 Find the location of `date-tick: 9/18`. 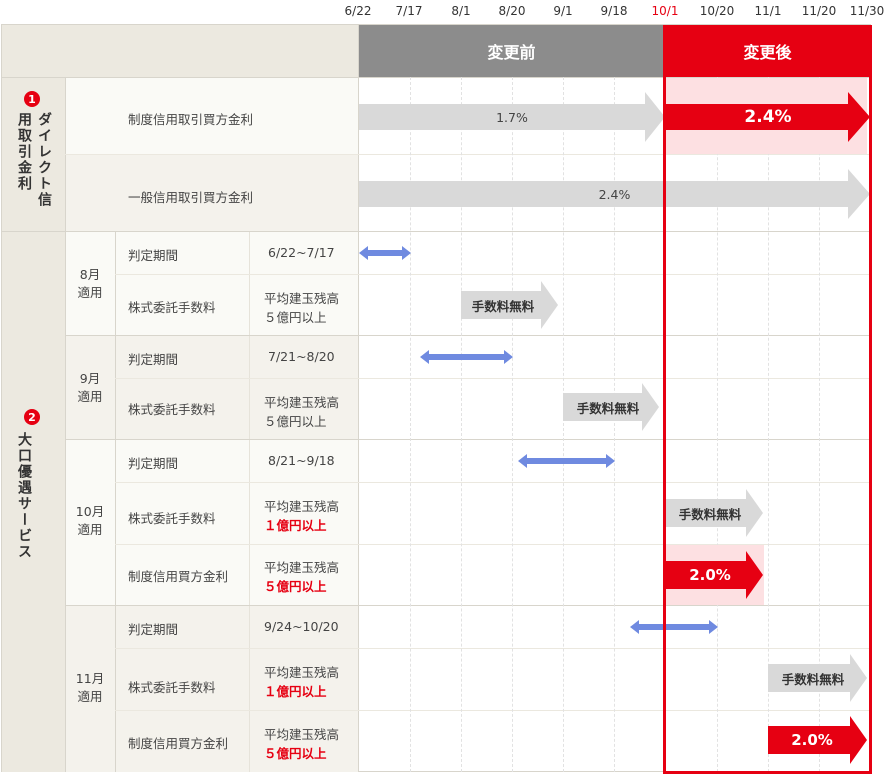

date-tick: 9/18 is located at coordinates (614, 11).